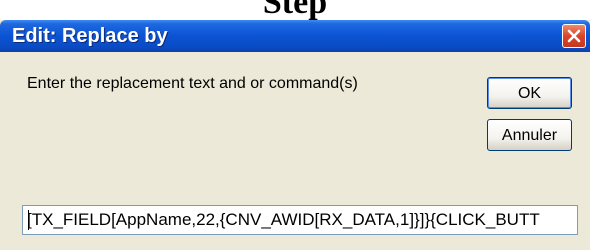  I want to click on close-icon, so click(574, 36).